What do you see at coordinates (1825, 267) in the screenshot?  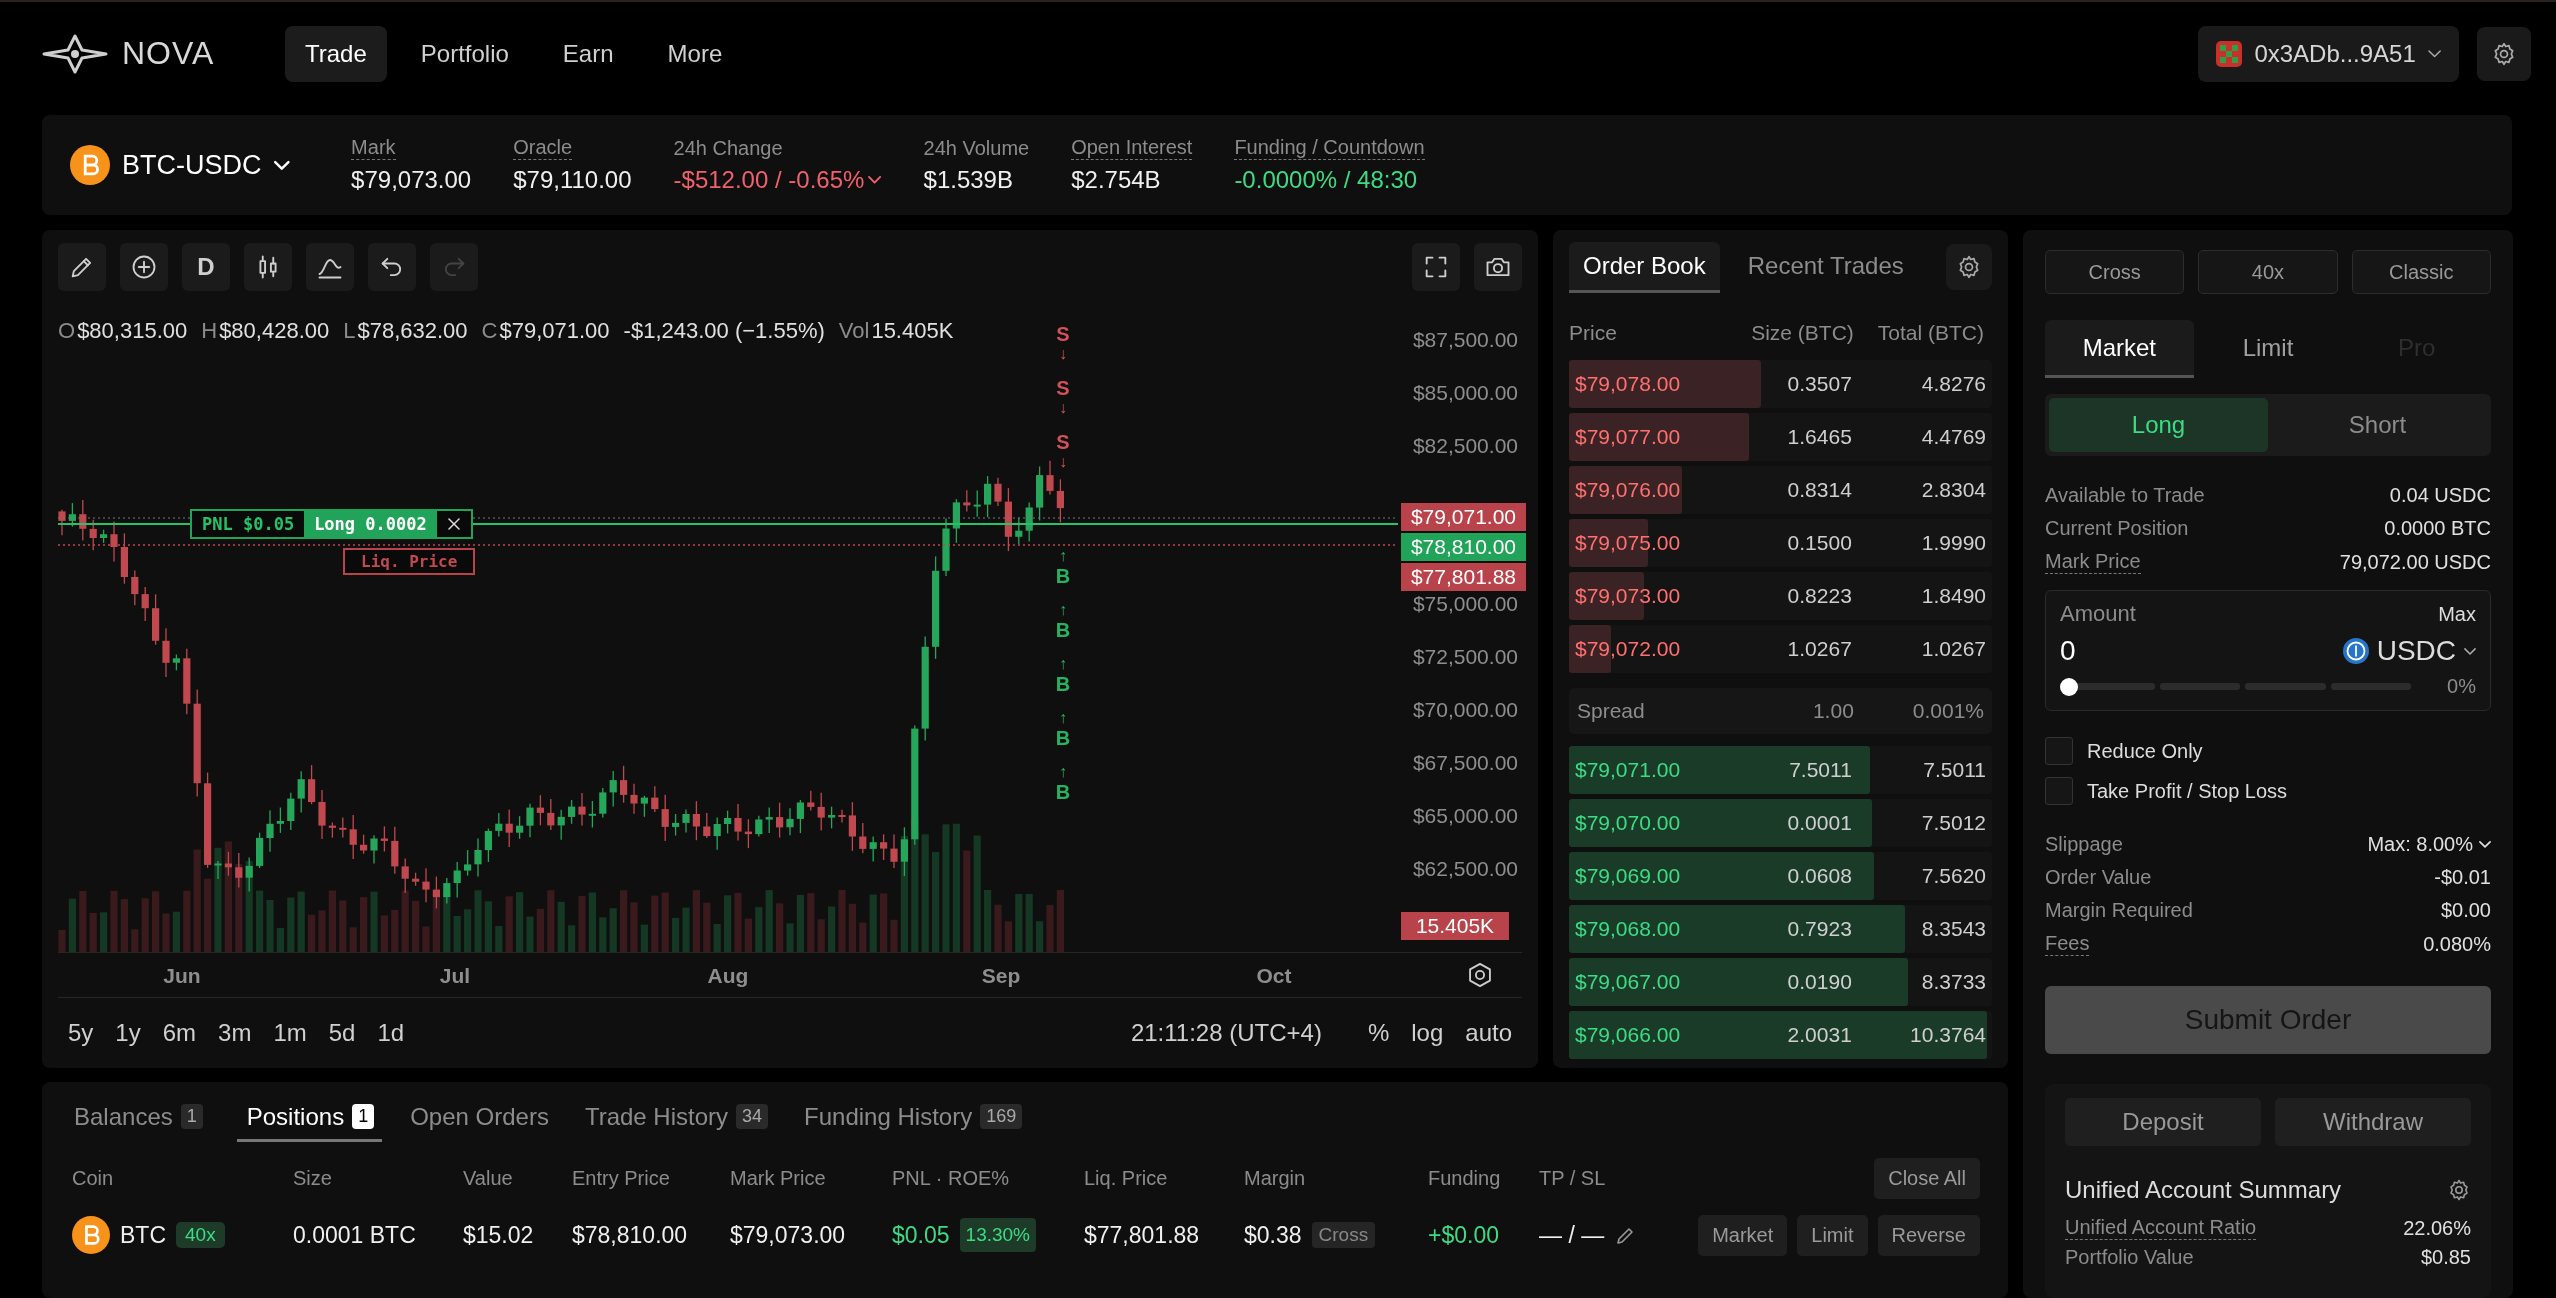 I see `panel-tab: Recent Trades` at bounding box center [1825, 267].